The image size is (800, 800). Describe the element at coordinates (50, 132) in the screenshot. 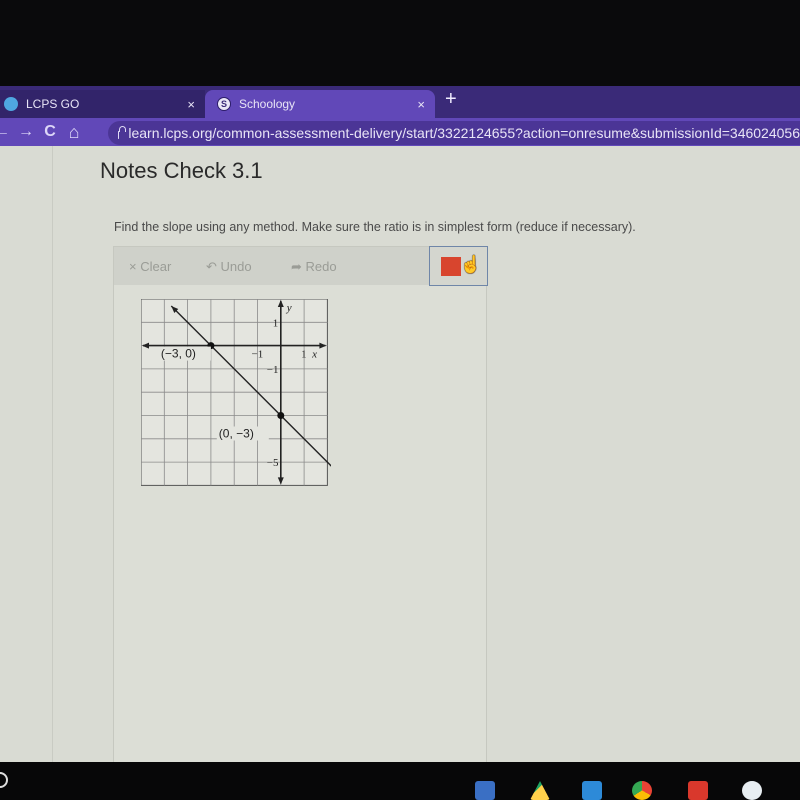

I see `reload-icon: C` at that location.